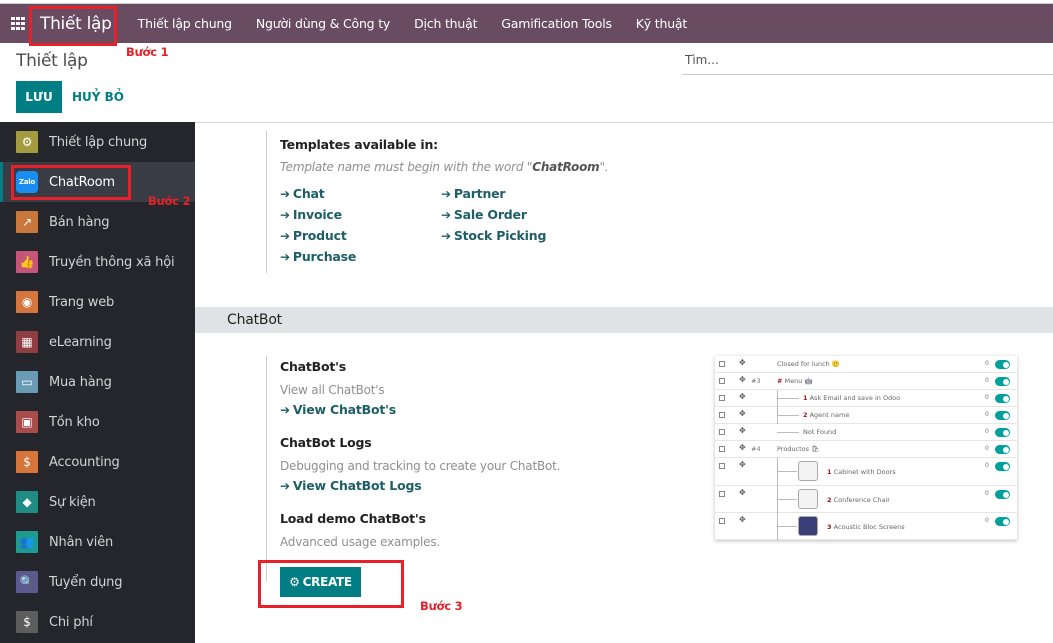 This screenshot has height=643, width=1053. Describe the element at coordinates (52, 61) in the screenshot. I see `page-title: Thiết lập` at that location.